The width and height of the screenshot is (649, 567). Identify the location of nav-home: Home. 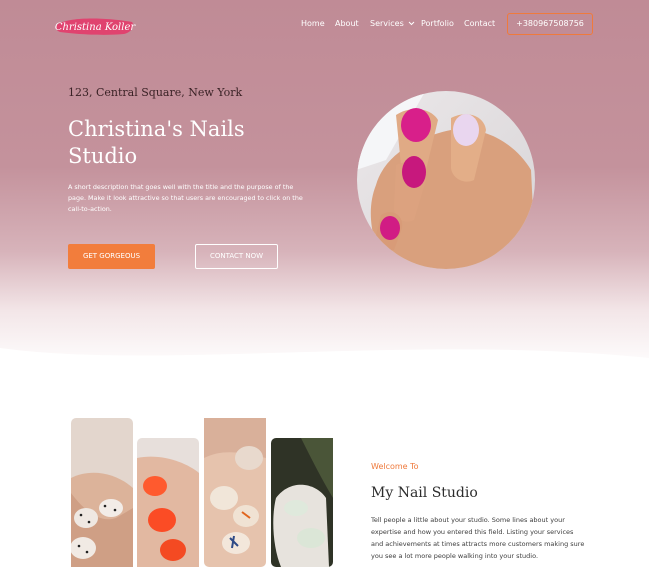
(313, 23).